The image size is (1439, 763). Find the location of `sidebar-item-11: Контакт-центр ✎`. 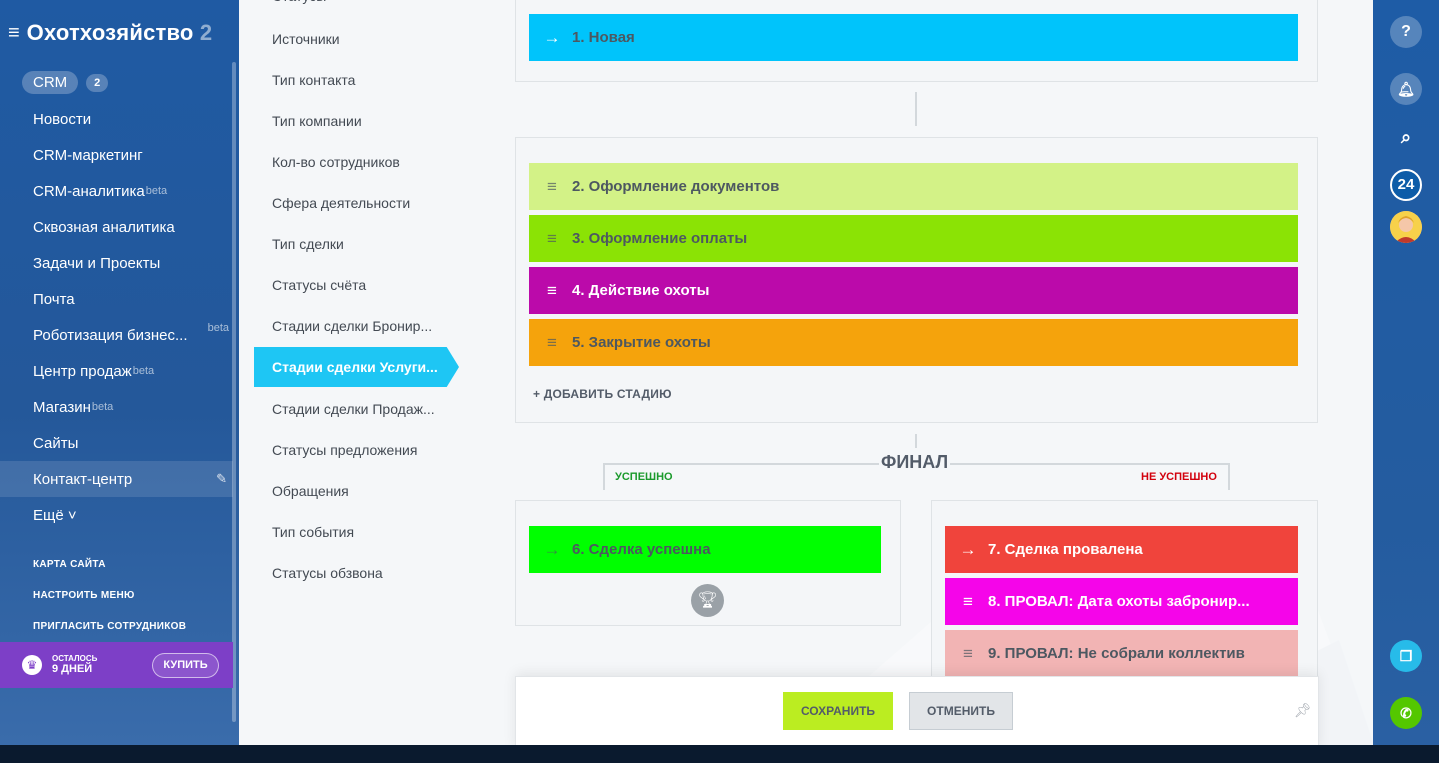

sidebar-item-11: Контакт-центр ✎ is located at coordinates (116, 479).